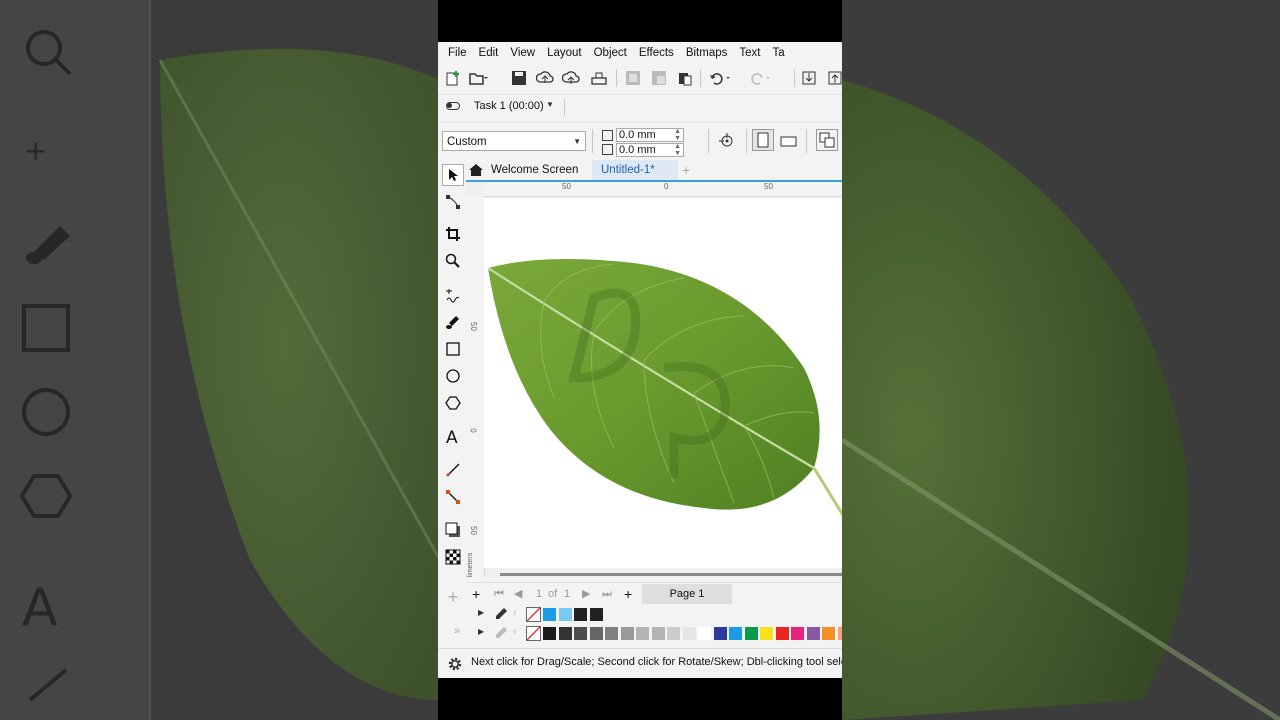 Image resolution: width=1280 pixels, height=720 pixels. I want to click on ellipse-tool-icon, so click(453, 376).